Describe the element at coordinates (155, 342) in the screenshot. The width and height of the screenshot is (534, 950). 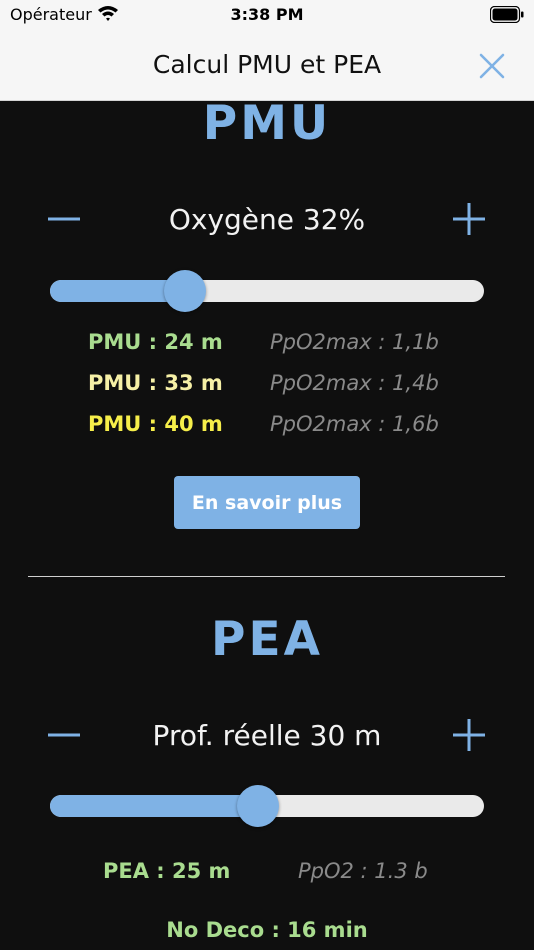
I see `pmu-result-1: PMU : 24 m` at that location.